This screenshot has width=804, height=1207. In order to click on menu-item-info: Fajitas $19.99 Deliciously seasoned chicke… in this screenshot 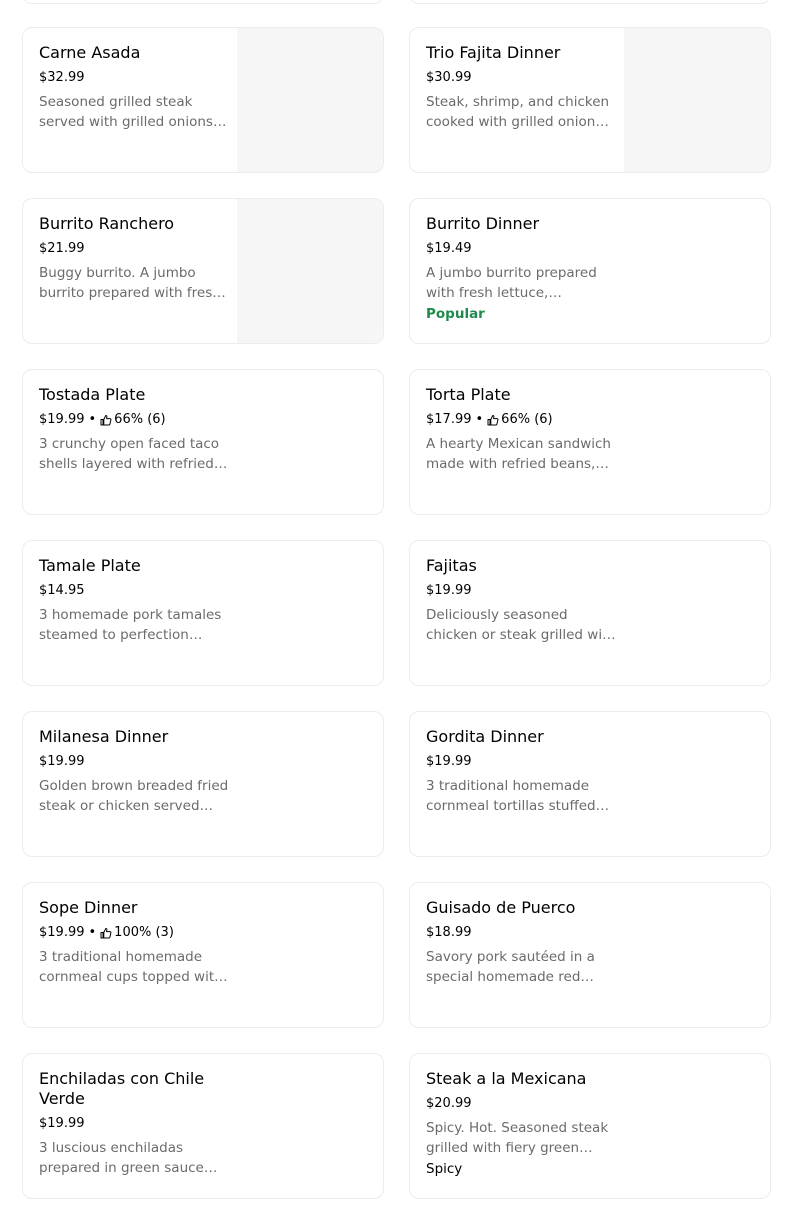, I will do `click(521, 600)`.